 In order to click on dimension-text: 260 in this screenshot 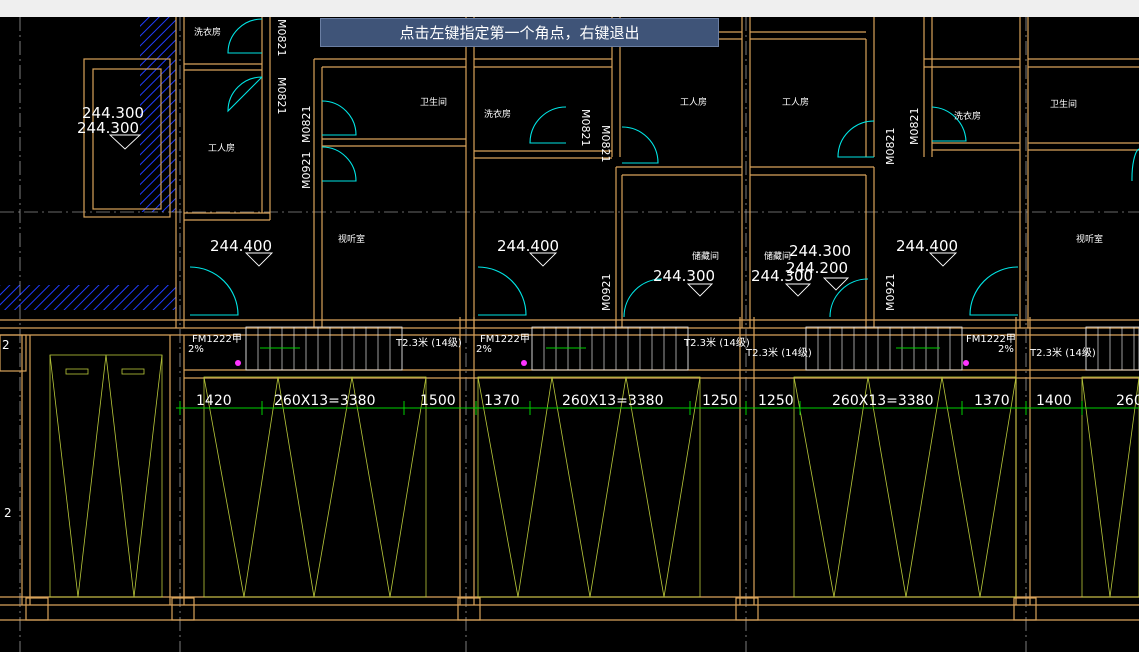, I will do `click(1127, 401)`.